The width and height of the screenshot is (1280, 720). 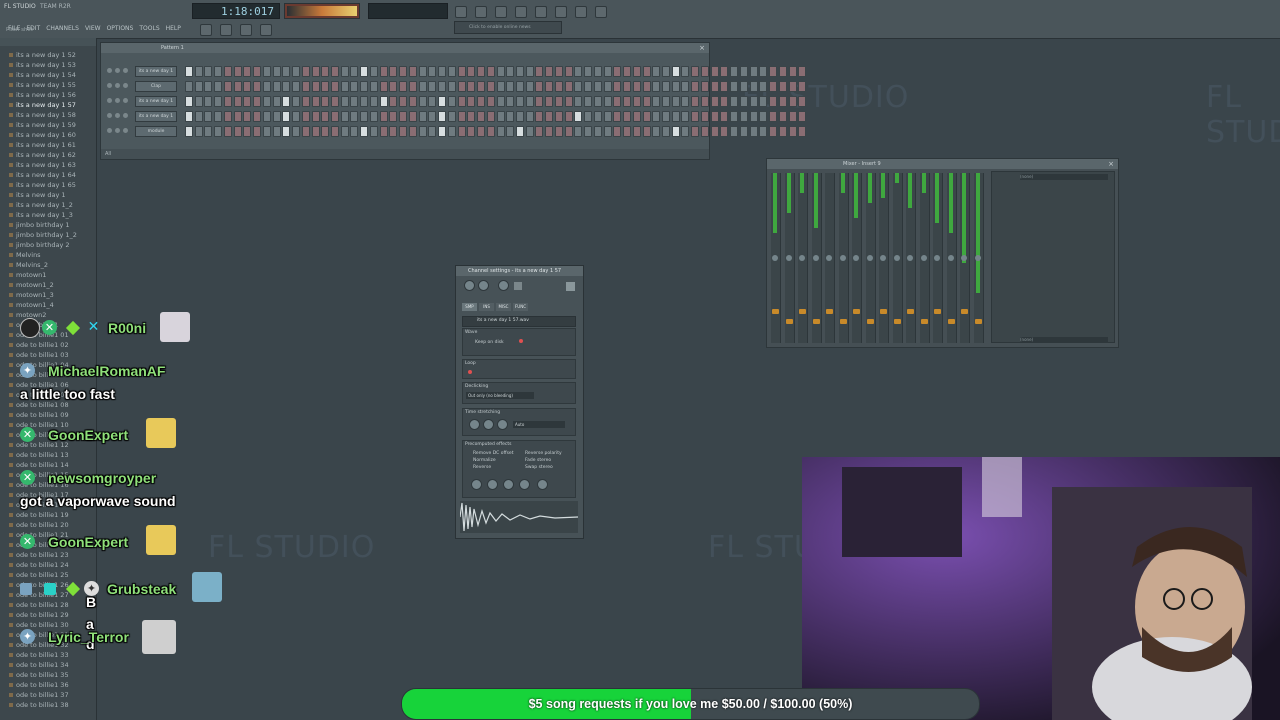 I want to click on browser-item: its a new day 1 54, so click(x=48, y=75).